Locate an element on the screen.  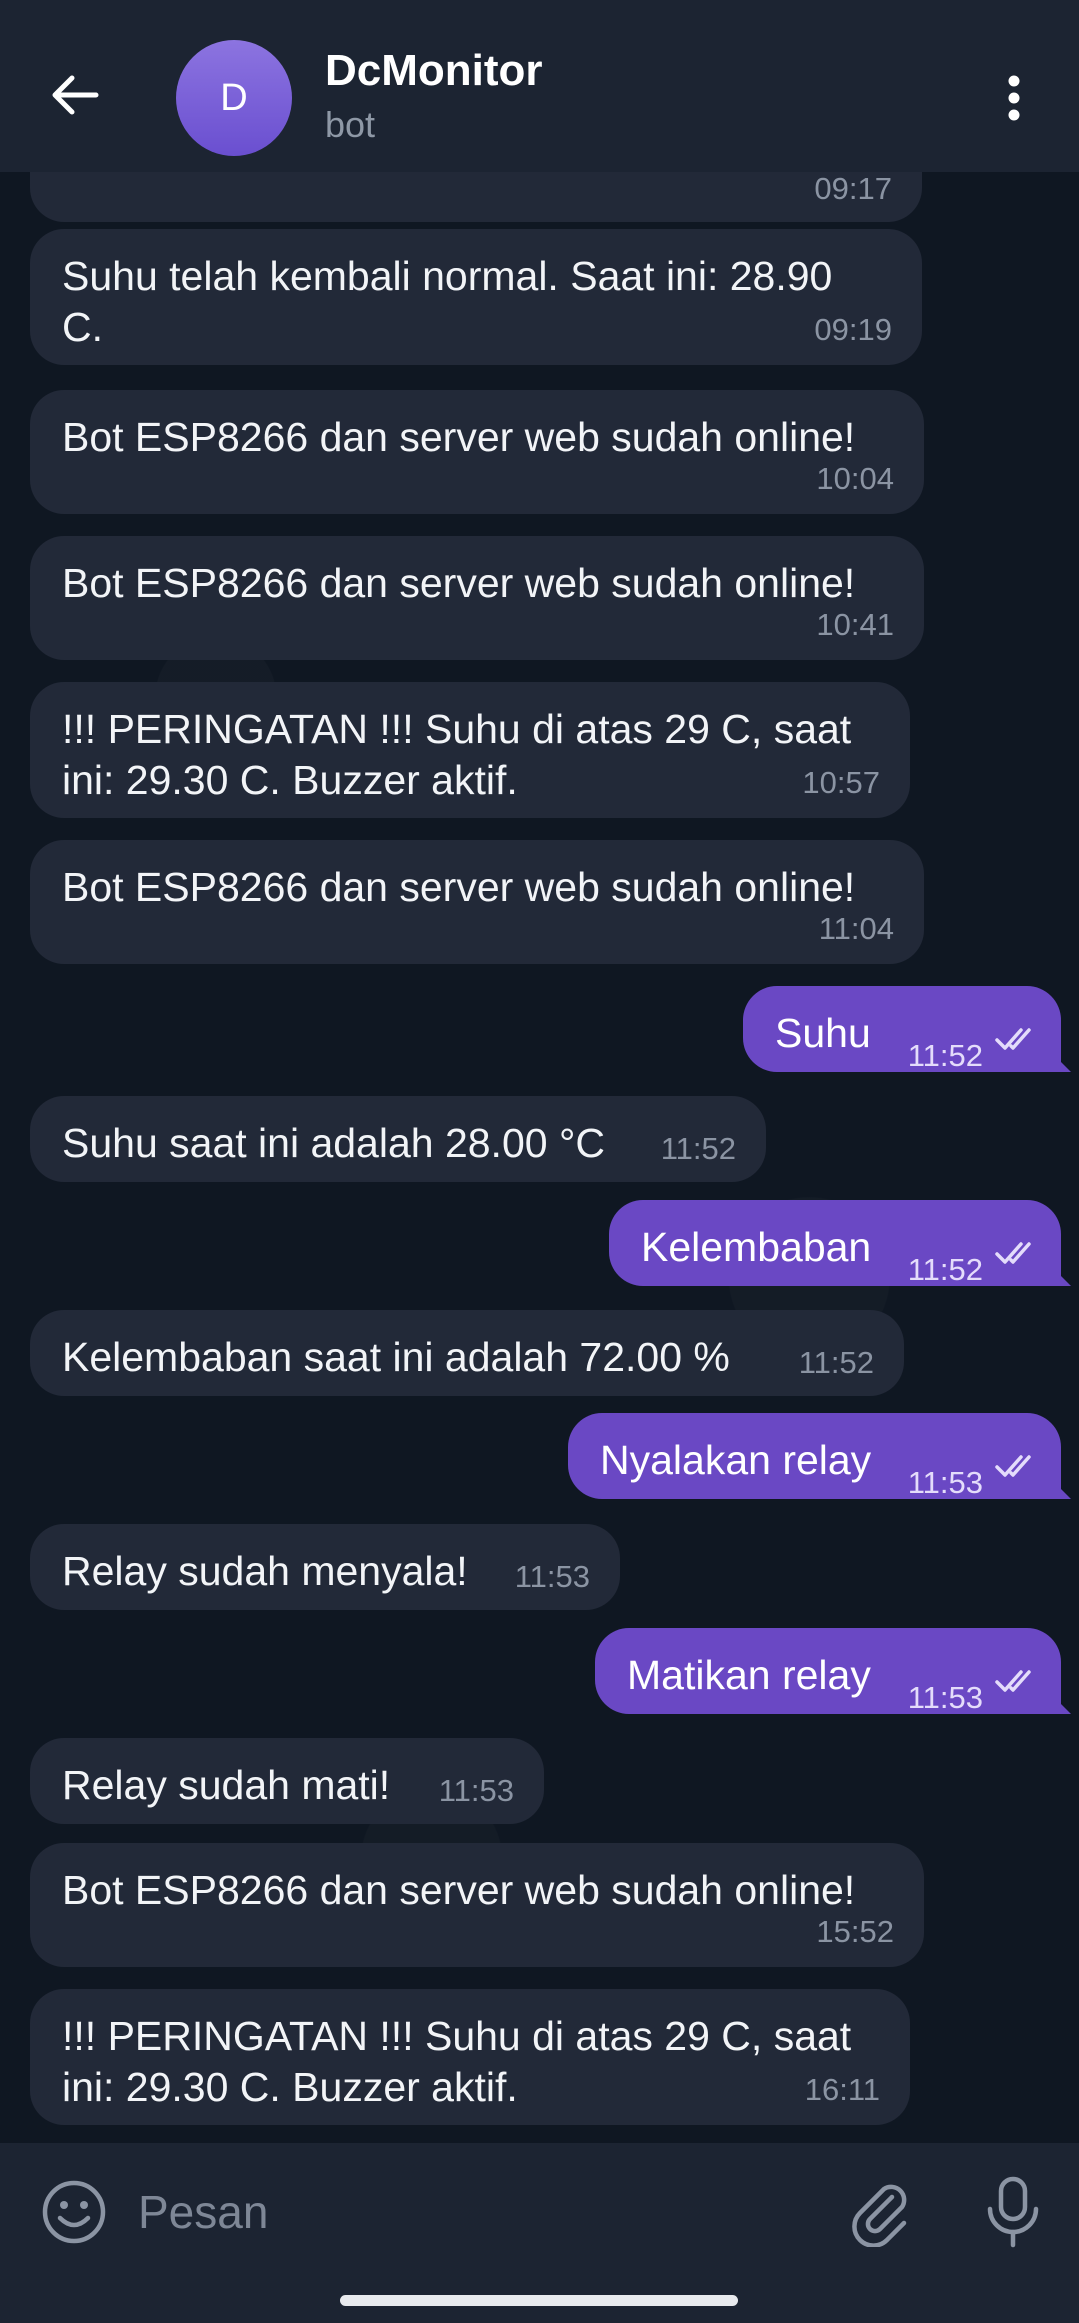
incoming-message: Relay sudah menyala! 11:53 is located at coordinates (325, 1567).